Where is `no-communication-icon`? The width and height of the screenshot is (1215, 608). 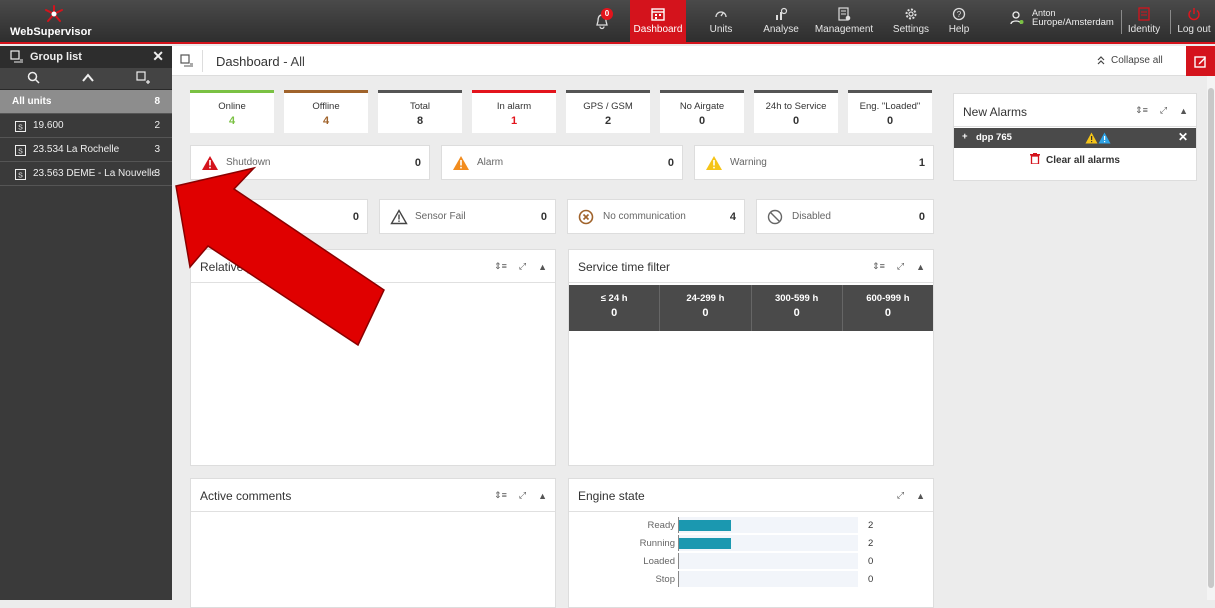
no-communication-icon is located at coordinates (586, 217).